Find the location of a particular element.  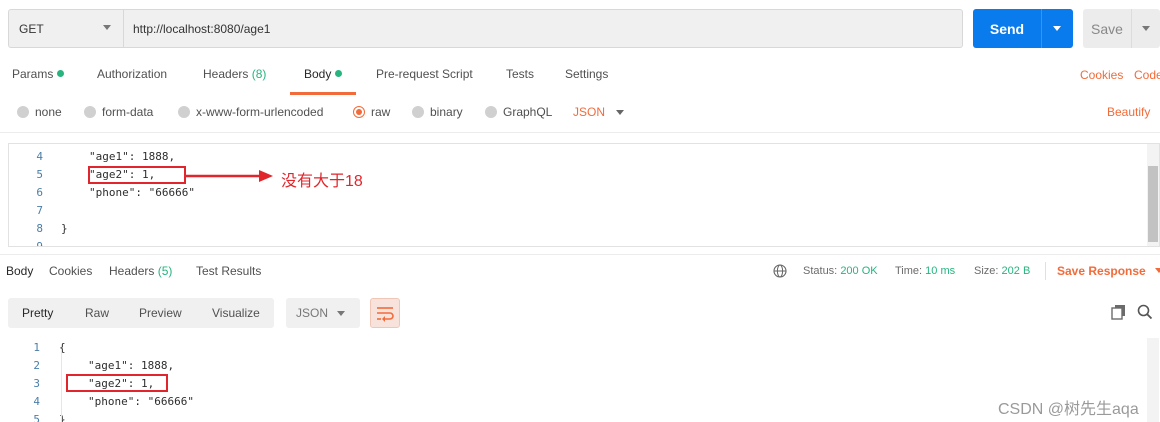

radio-raw: raw is located at coordinates (371, 112).